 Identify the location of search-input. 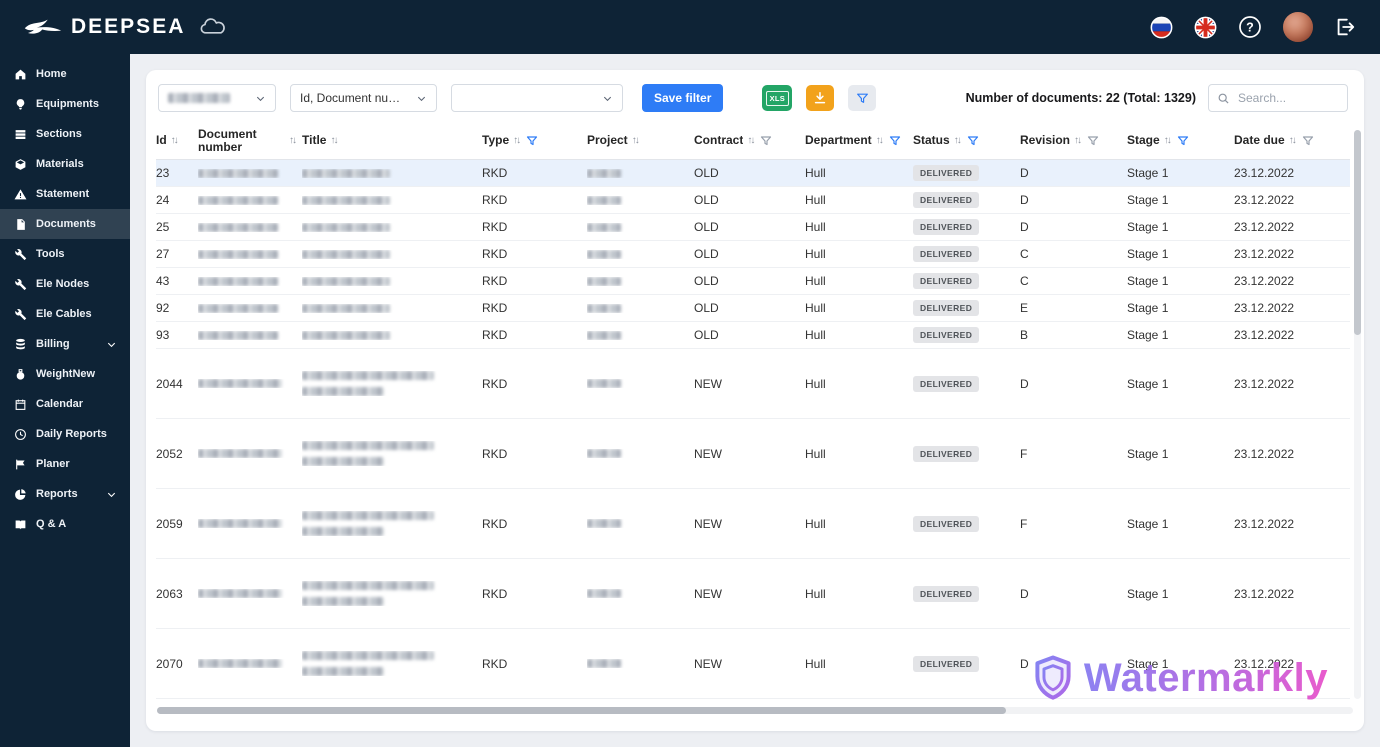
(1287, 98).